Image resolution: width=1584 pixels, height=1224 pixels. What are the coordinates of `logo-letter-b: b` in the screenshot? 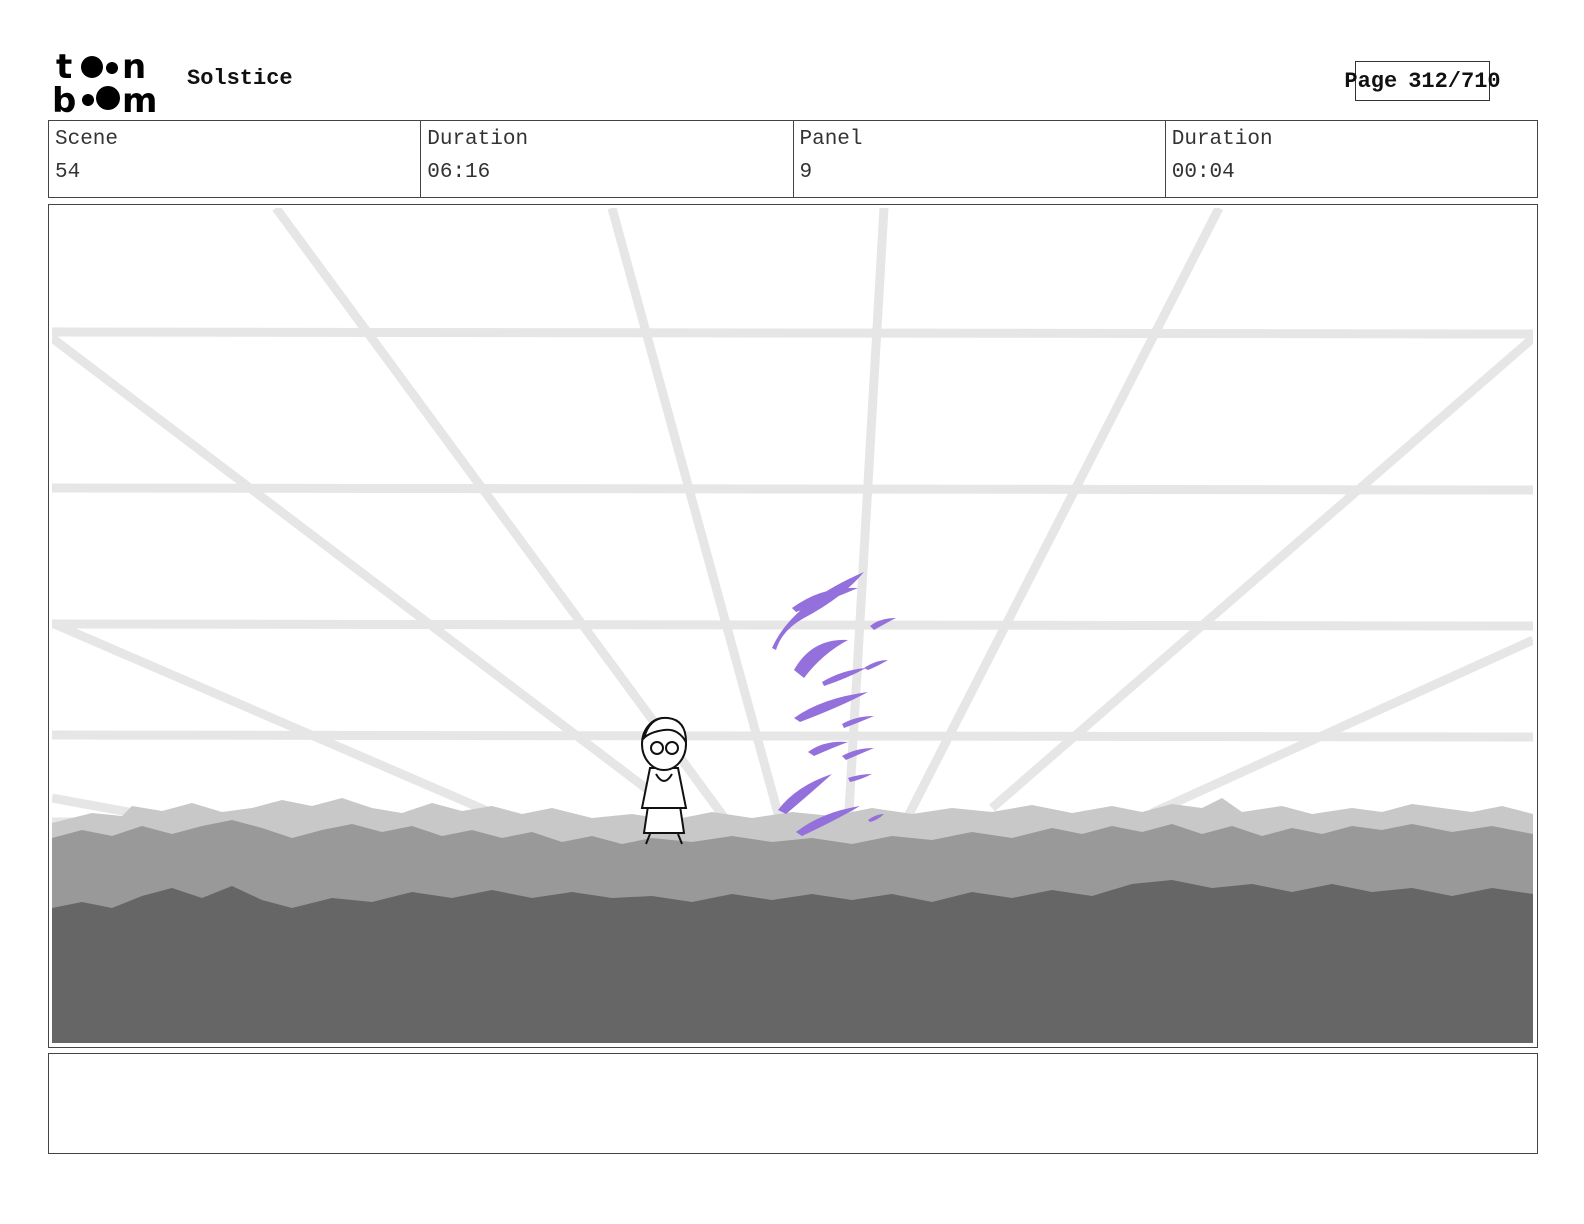 It's located at (64, 98).